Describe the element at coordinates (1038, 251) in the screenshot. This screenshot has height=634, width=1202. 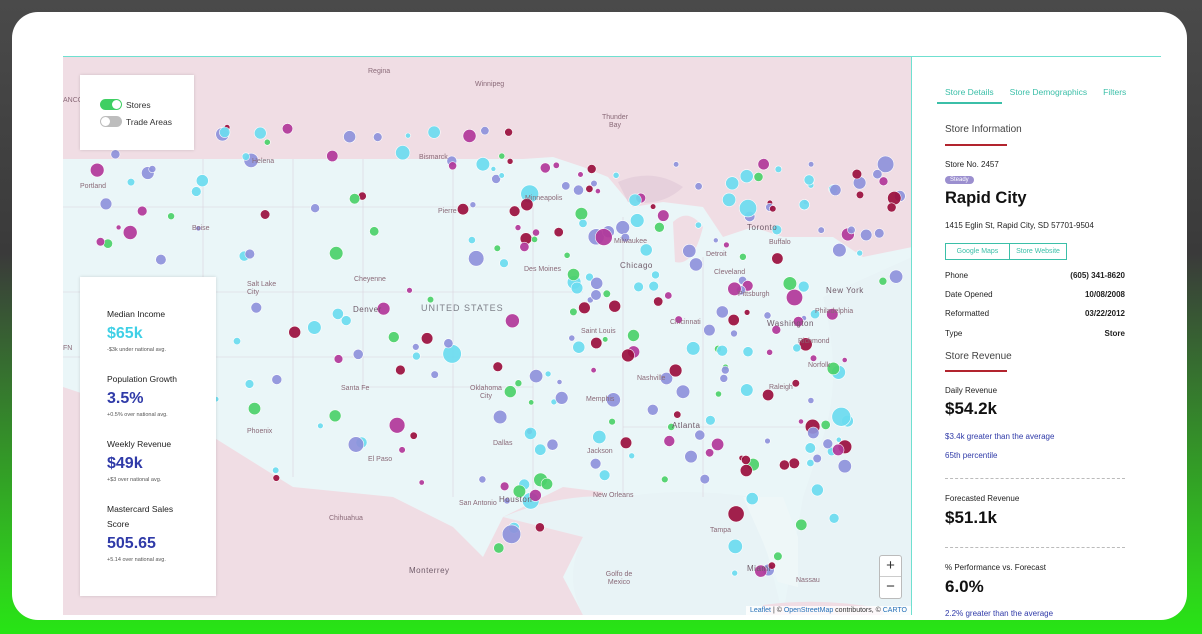
I see `store-website-button: Store Website` at that location.